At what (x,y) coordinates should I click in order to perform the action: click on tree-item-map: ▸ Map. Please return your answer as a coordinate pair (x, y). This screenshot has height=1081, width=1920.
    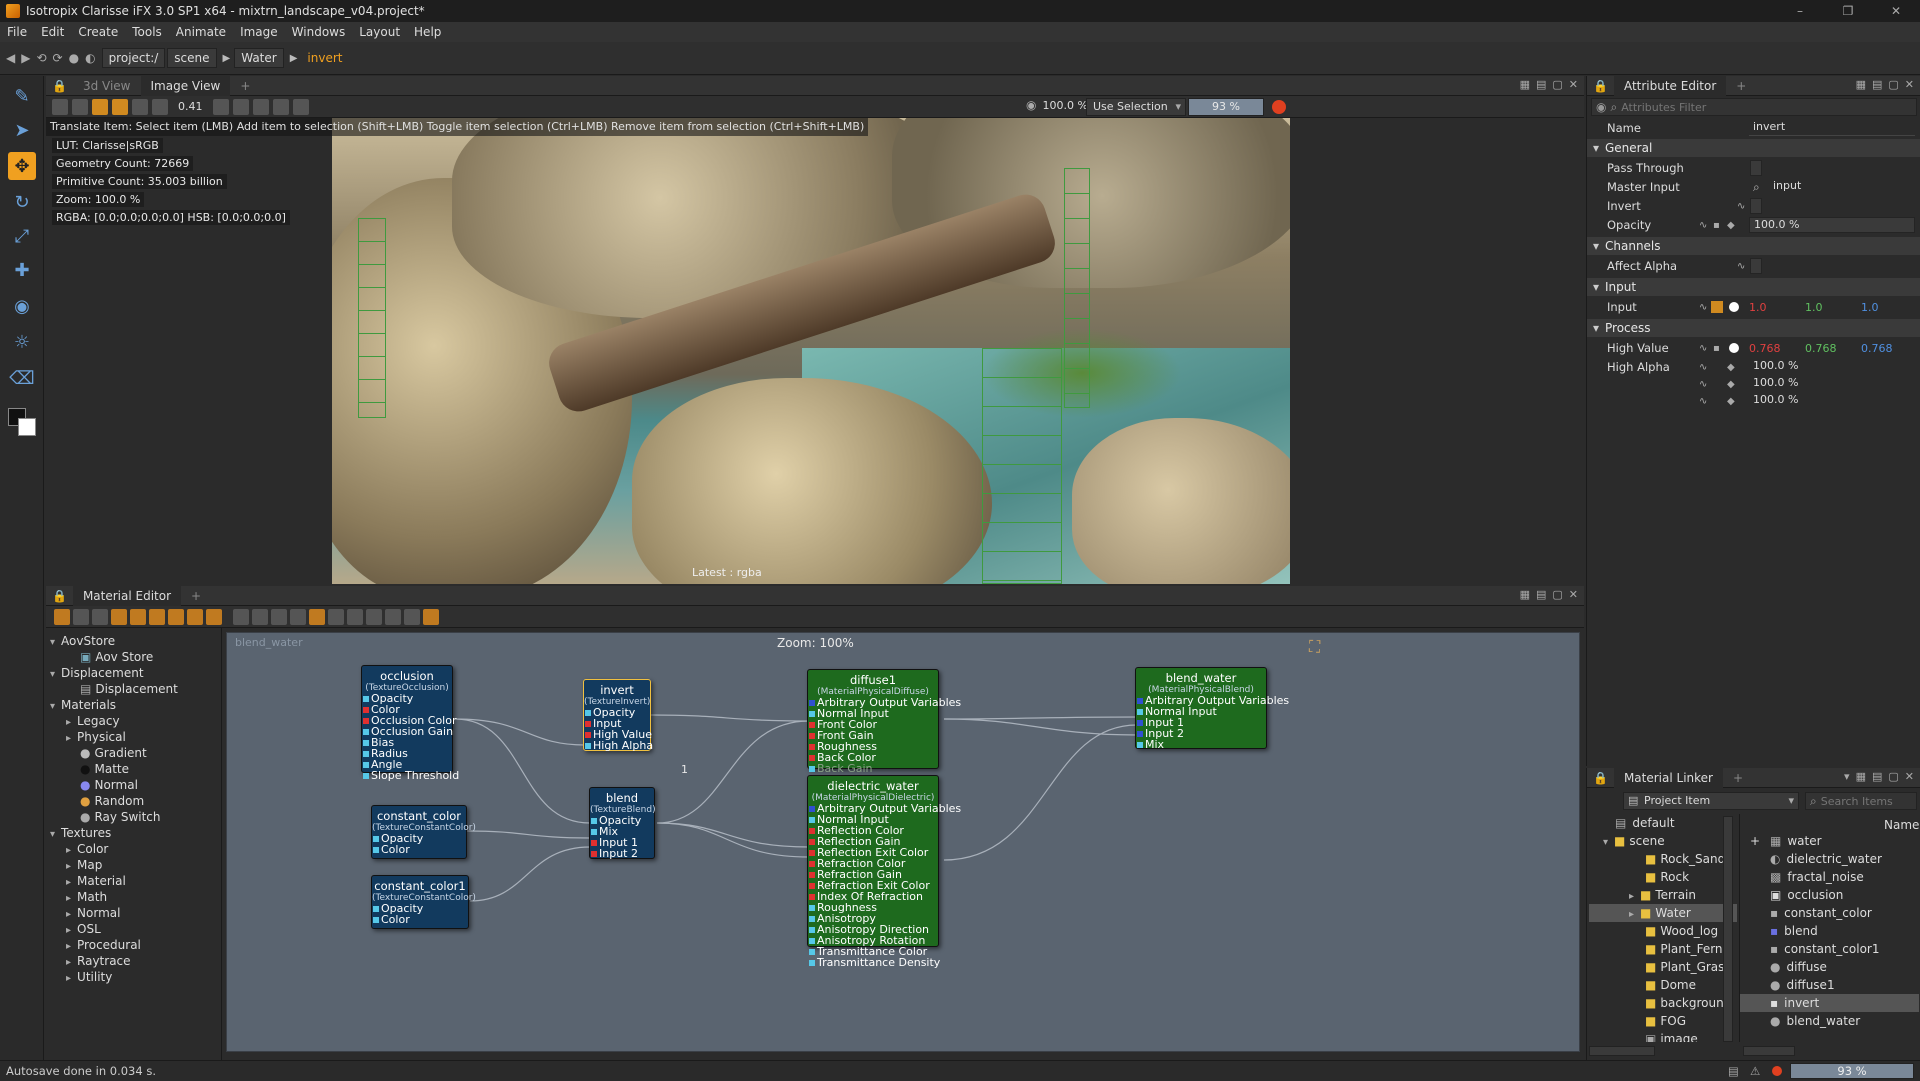
    Looking at the image, I should click on (84, 865).